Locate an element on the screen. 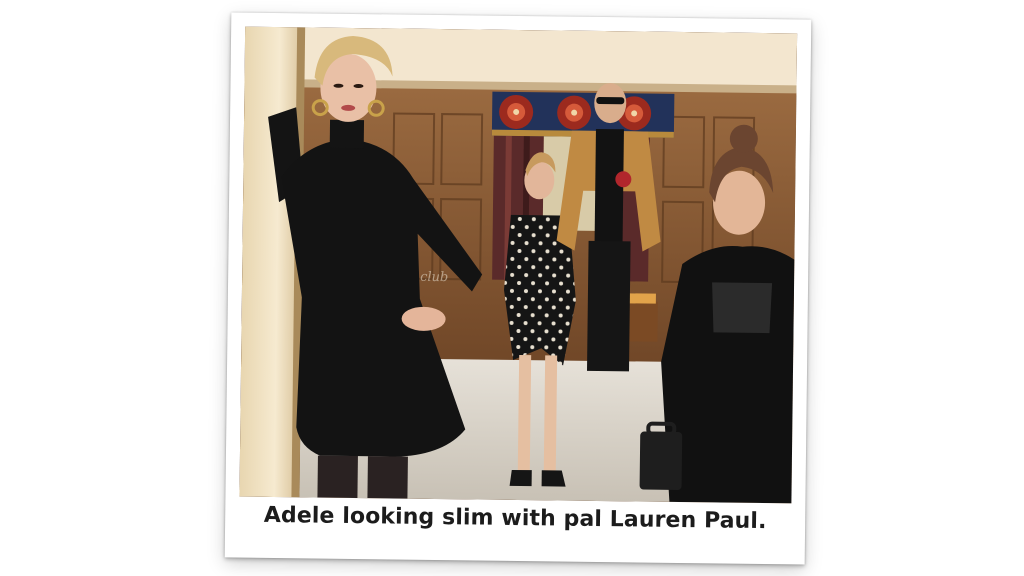 The width and height of the screenshot is (1024, 576). photo-watermark: club is located at coordinates (434, 277).